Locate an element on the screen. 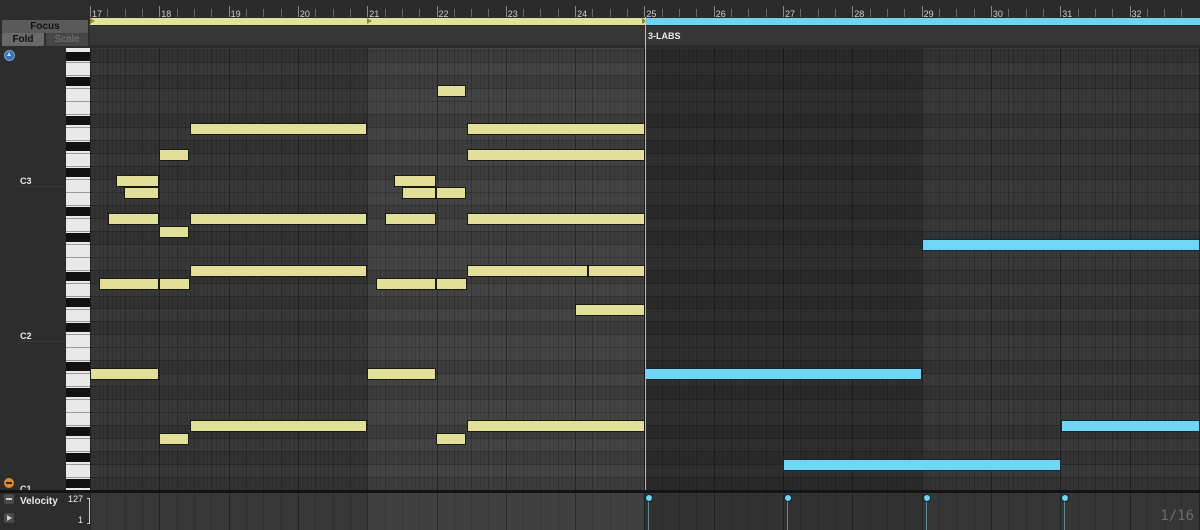  preview-icon is located at coordinates (9, 55).